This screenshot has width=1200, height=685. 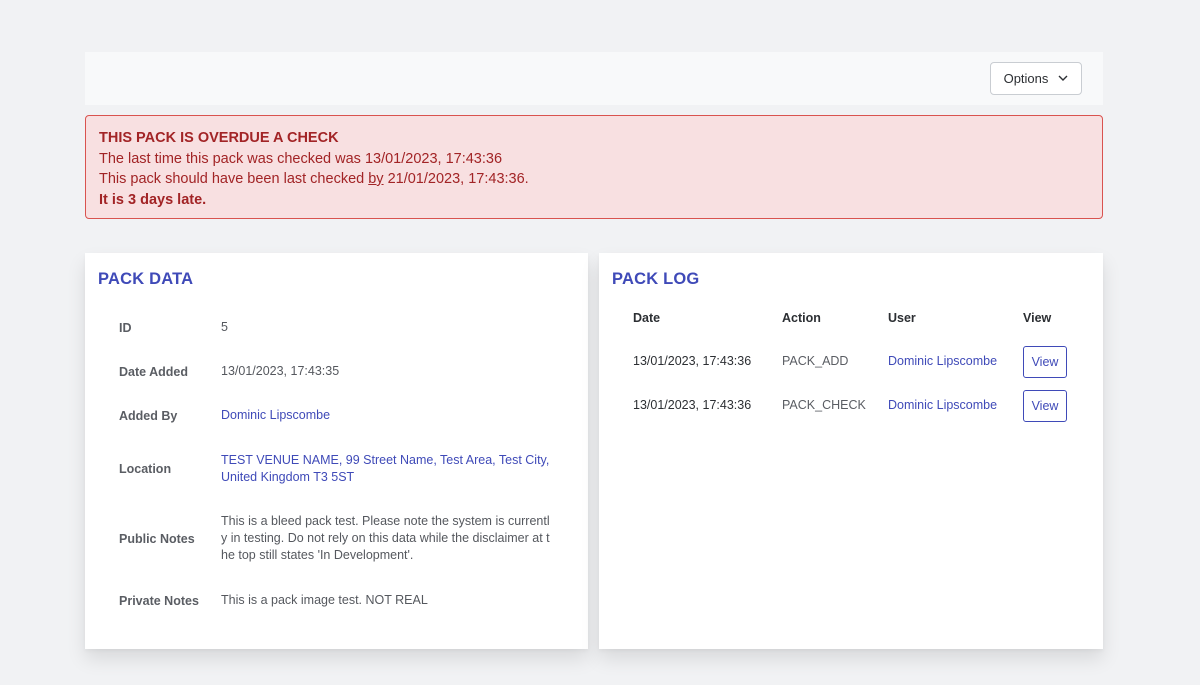 I want to click on pack-log-title: PACK LOG, so click(x=656, y=279).